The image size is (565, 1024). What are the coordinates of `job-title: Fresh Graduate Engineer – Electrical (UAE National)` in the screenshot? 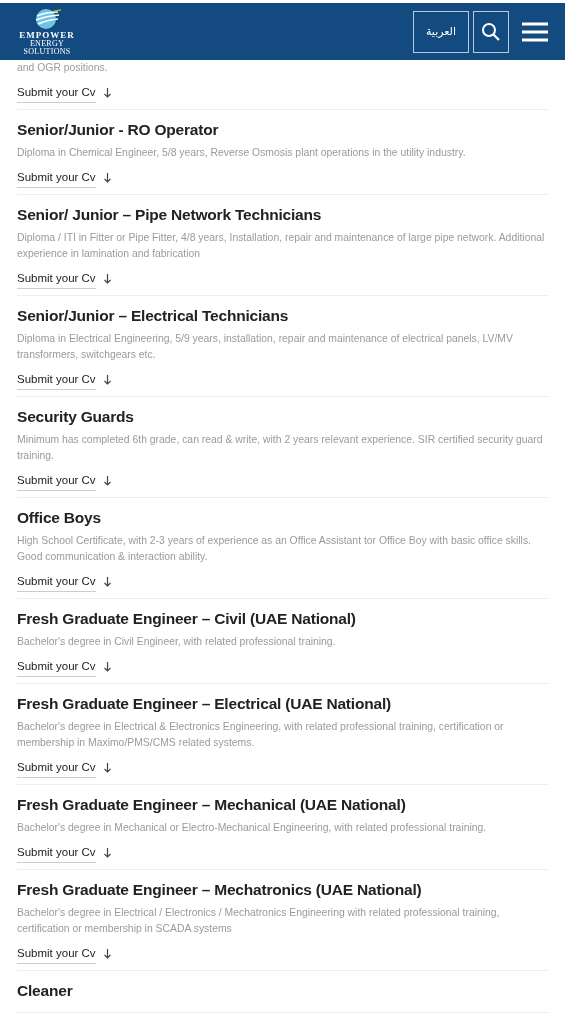 It's located at (204, 704).